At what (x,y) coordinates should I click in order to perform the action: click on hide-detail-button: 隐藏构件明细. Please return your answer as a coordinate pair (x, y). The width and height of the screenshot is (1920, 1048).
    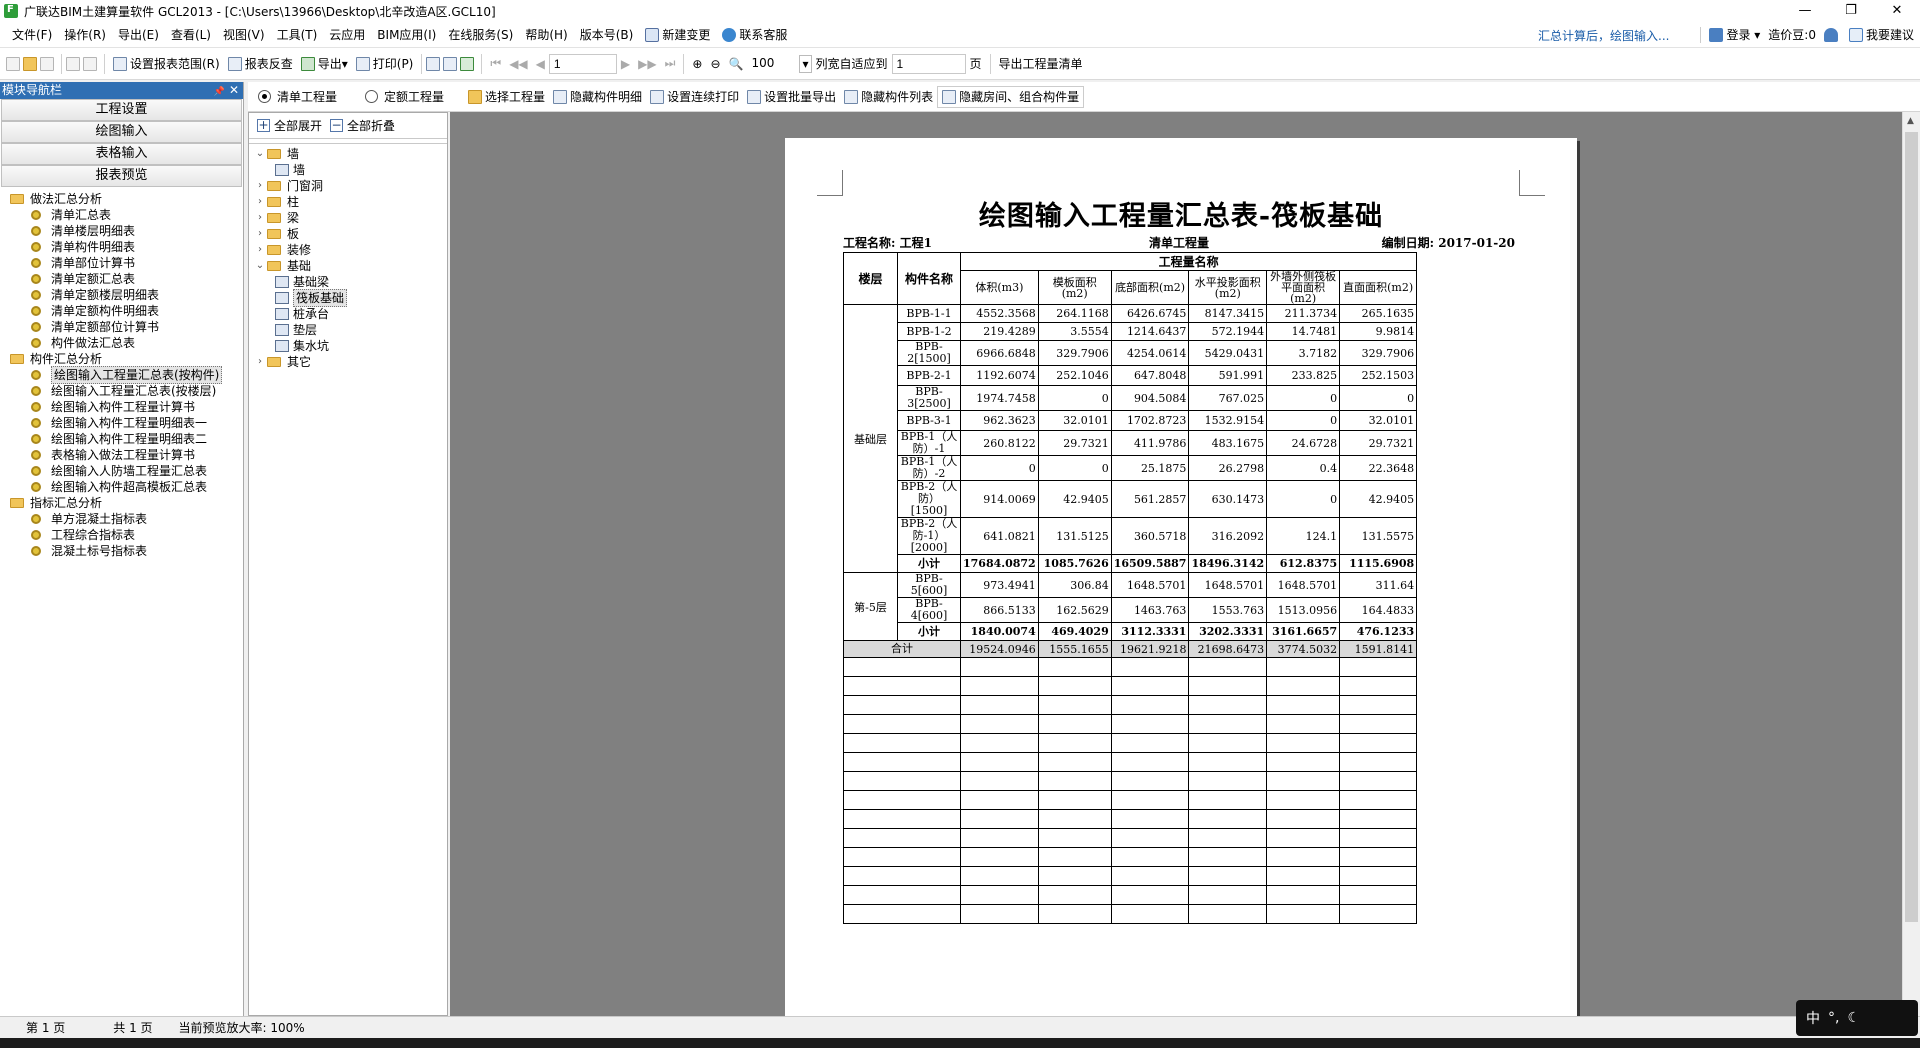
    Looking at the image, I should click on (597, 97).